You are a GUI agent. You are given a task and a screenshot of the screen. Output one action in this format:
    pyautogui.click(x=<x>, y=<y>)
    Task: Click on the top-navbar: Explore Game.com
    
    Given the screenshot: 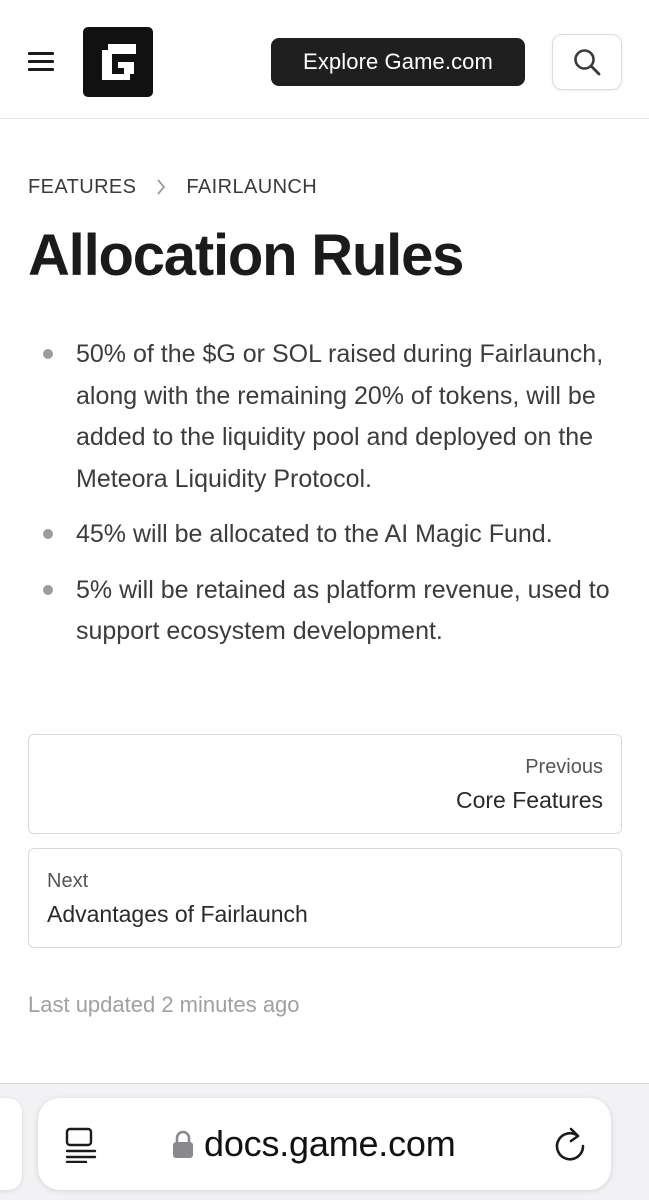 What is the action you would take?
    pyautogui.click(x=324, y=59)
    